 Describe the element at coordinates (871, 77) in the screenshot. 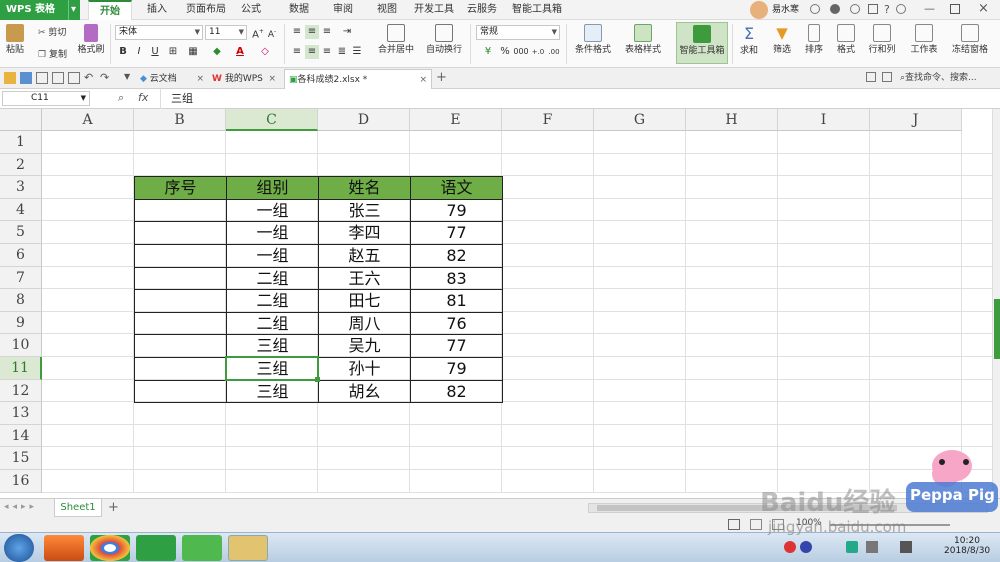

I see `comment-icon` at that location.